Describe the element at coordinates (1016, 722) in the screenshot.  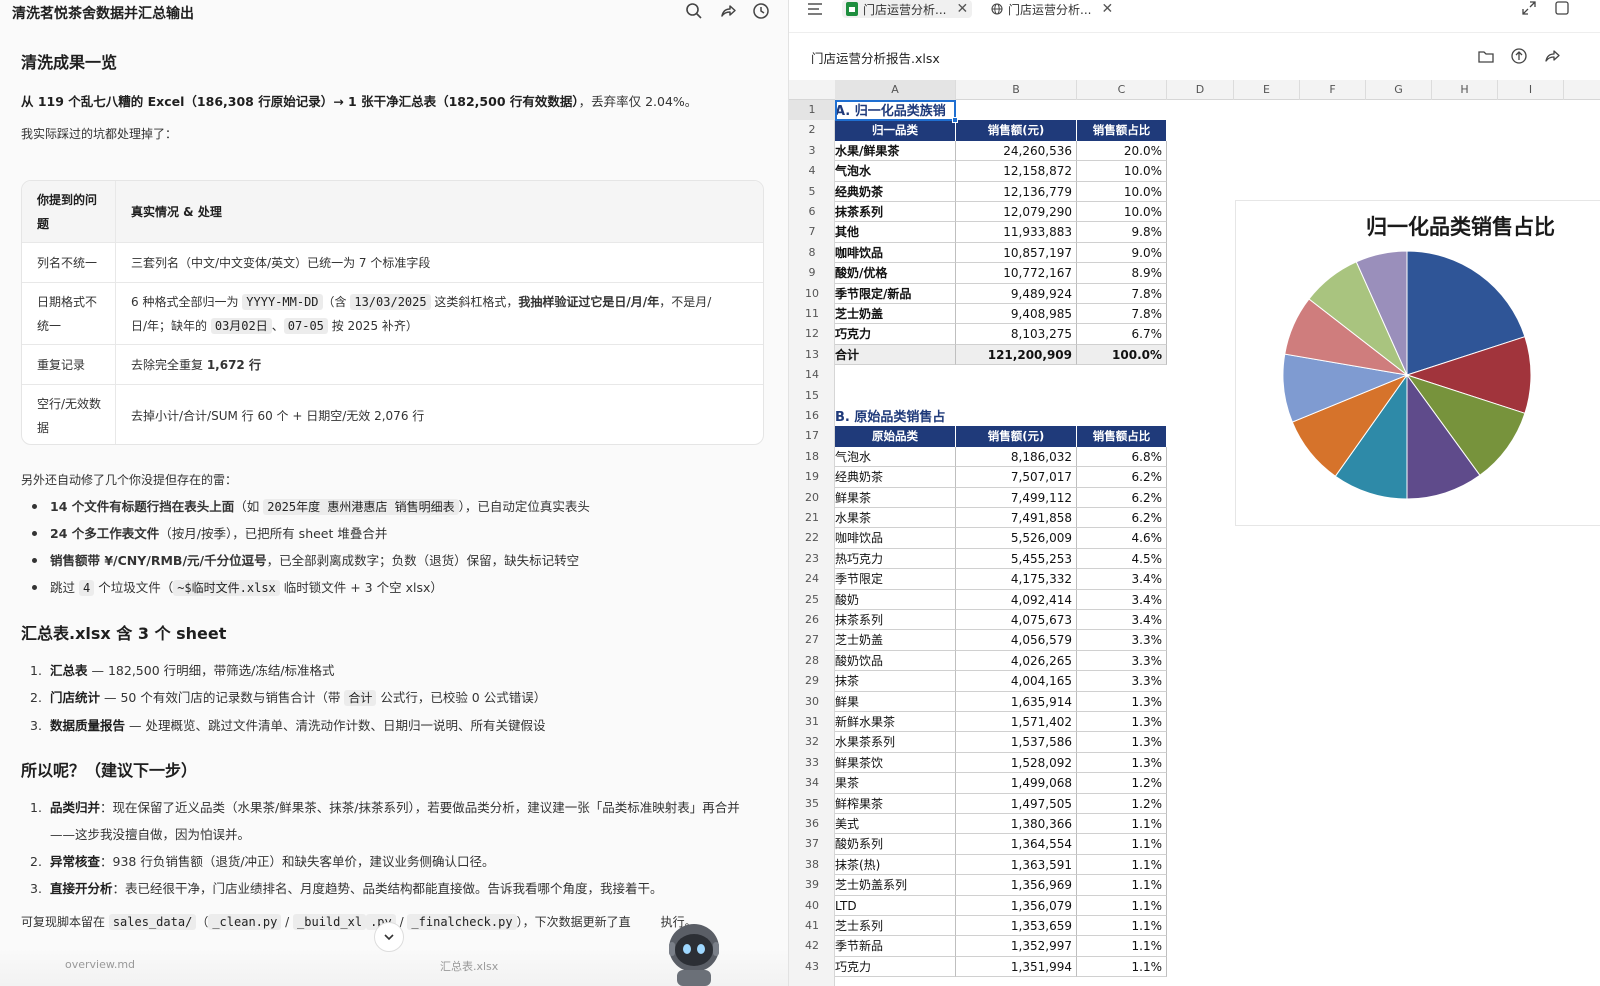
I see `sales-cell: 1,571,402` at that location.